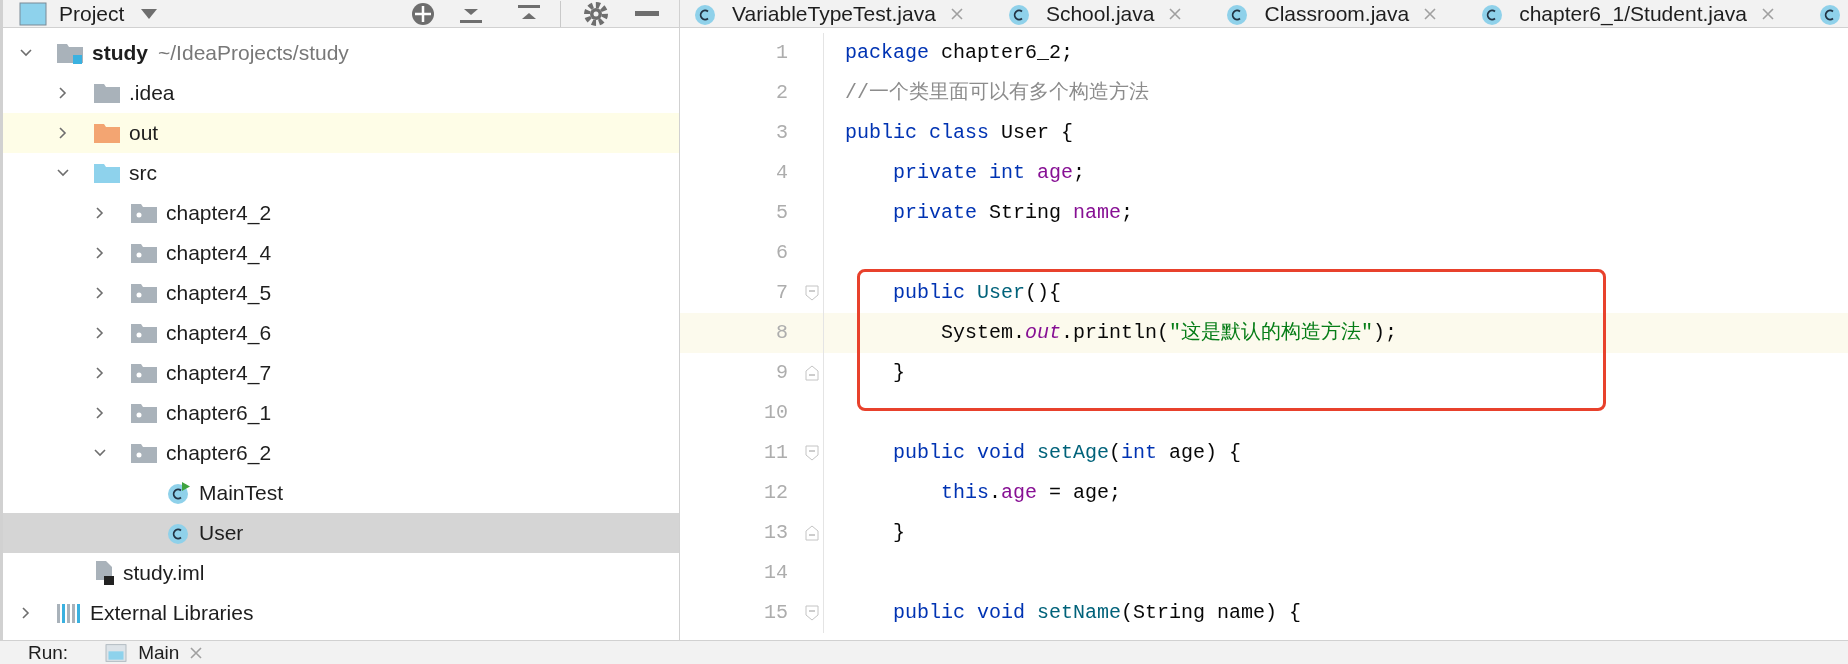  I want to click on tree-item-label: chapter6_1, so click(219, 413).